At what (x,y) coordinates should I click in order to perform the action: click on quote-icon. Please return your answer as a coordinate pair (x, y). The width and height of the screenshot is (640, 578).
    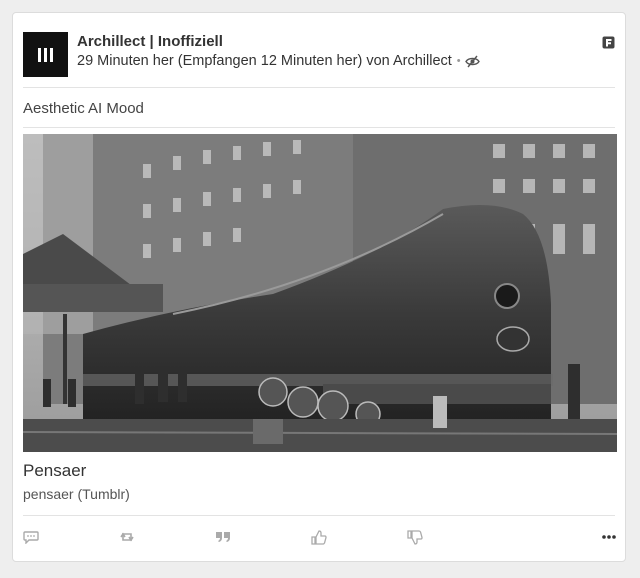
    Looking at the image, I should click on (223, 537).